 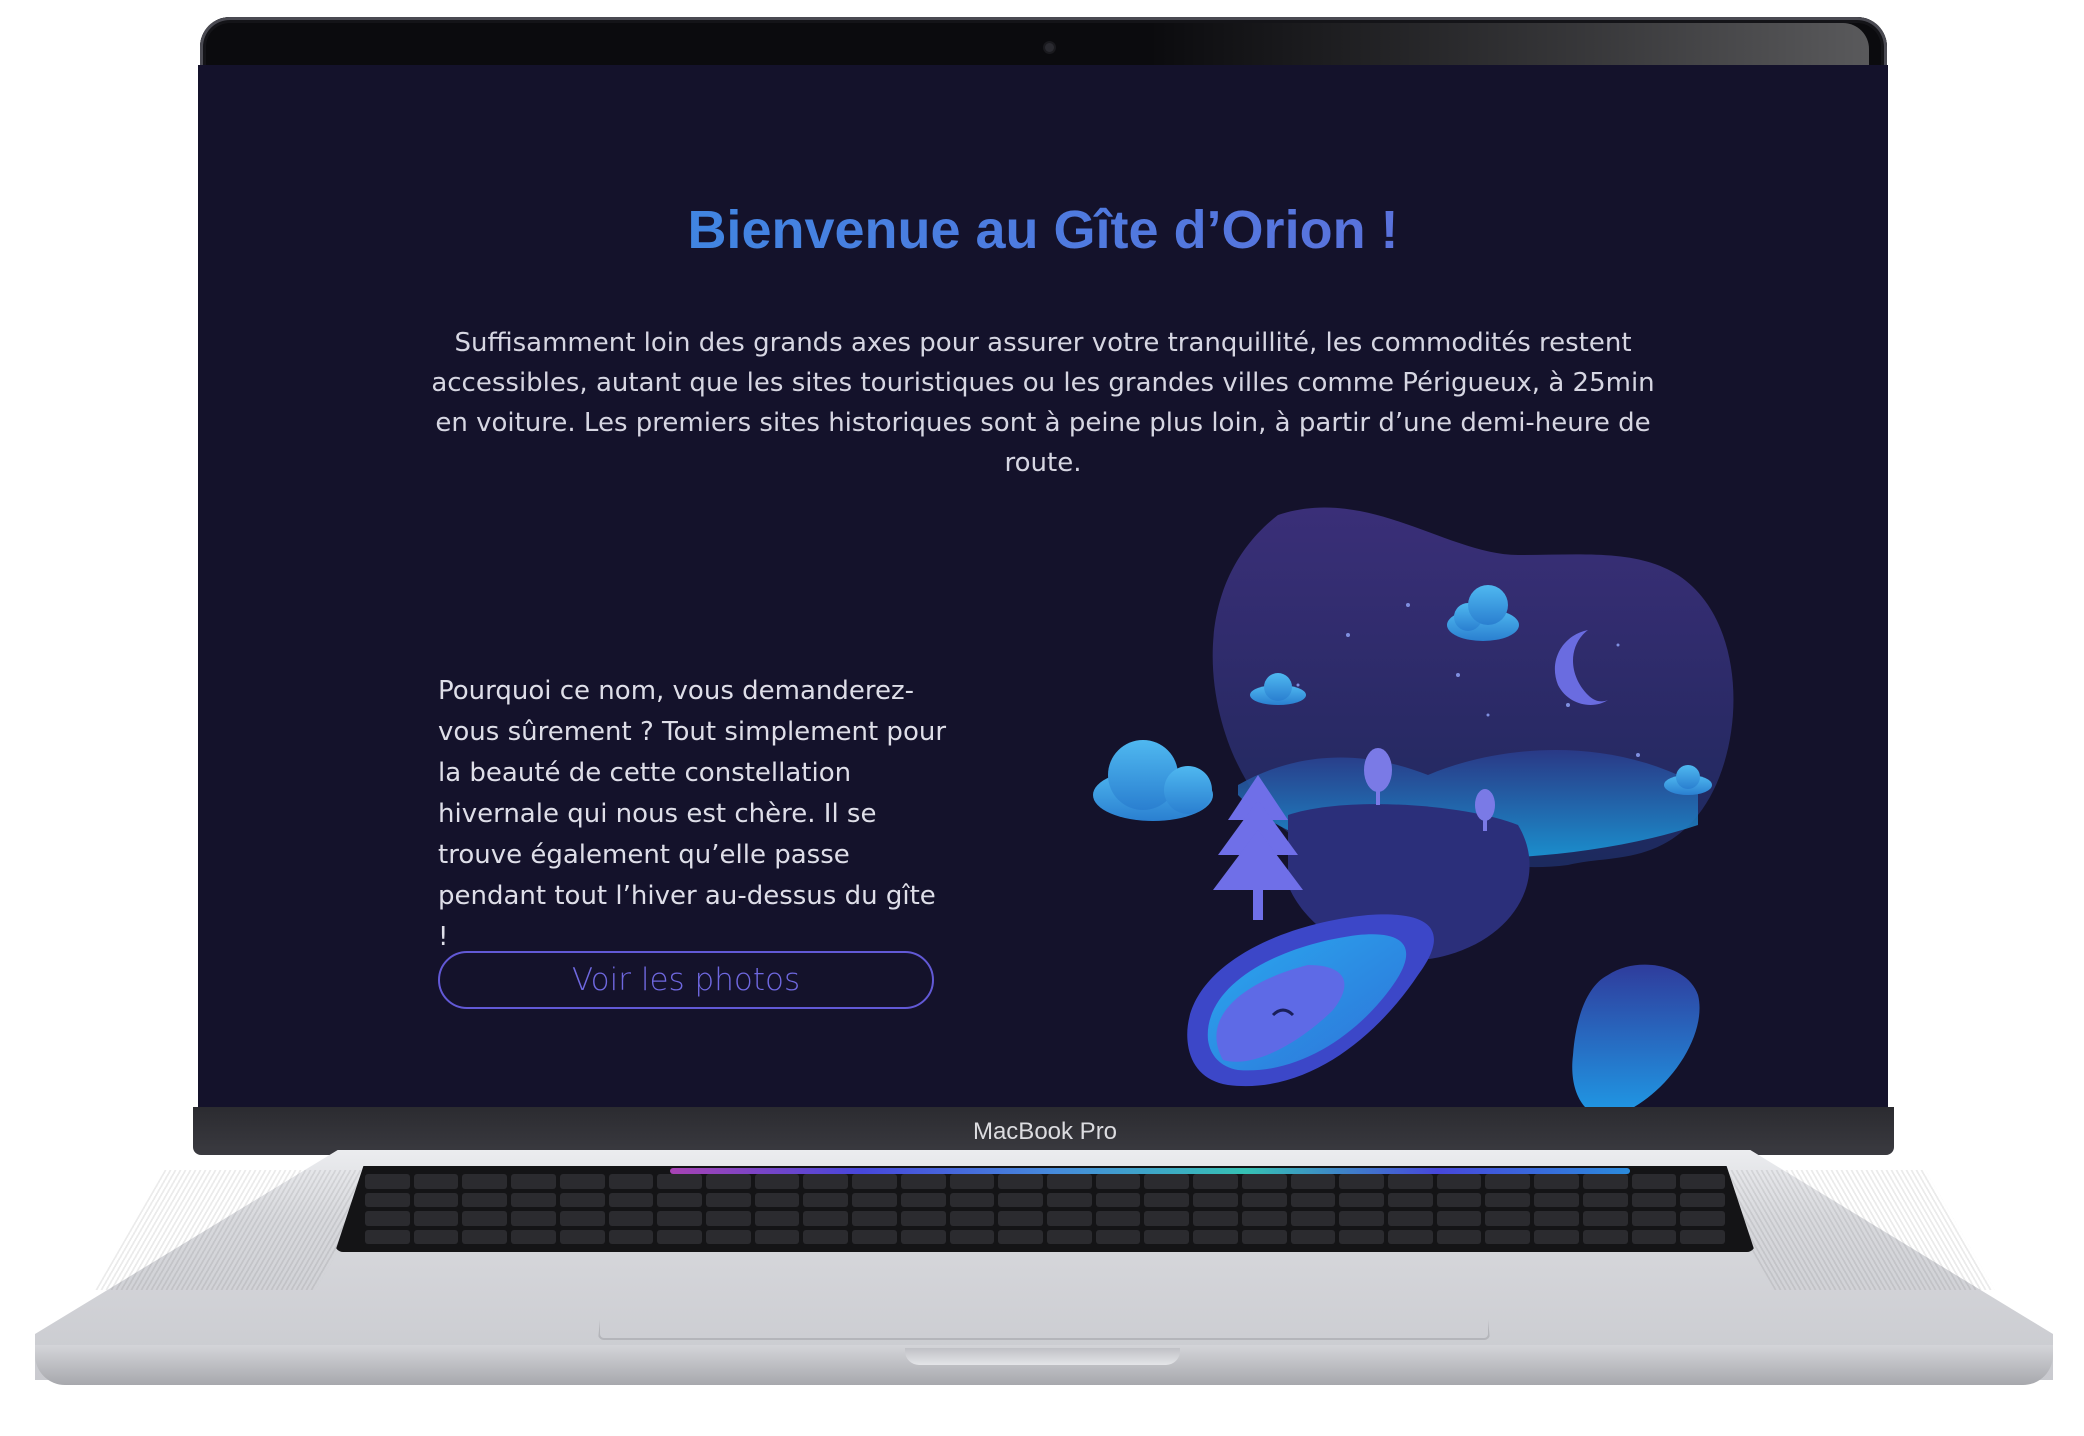 What do you see at coordinates (686, 980) in the screenshot?
I see `see-photos-button: Voir les photos` at bounding box center [686, 980].